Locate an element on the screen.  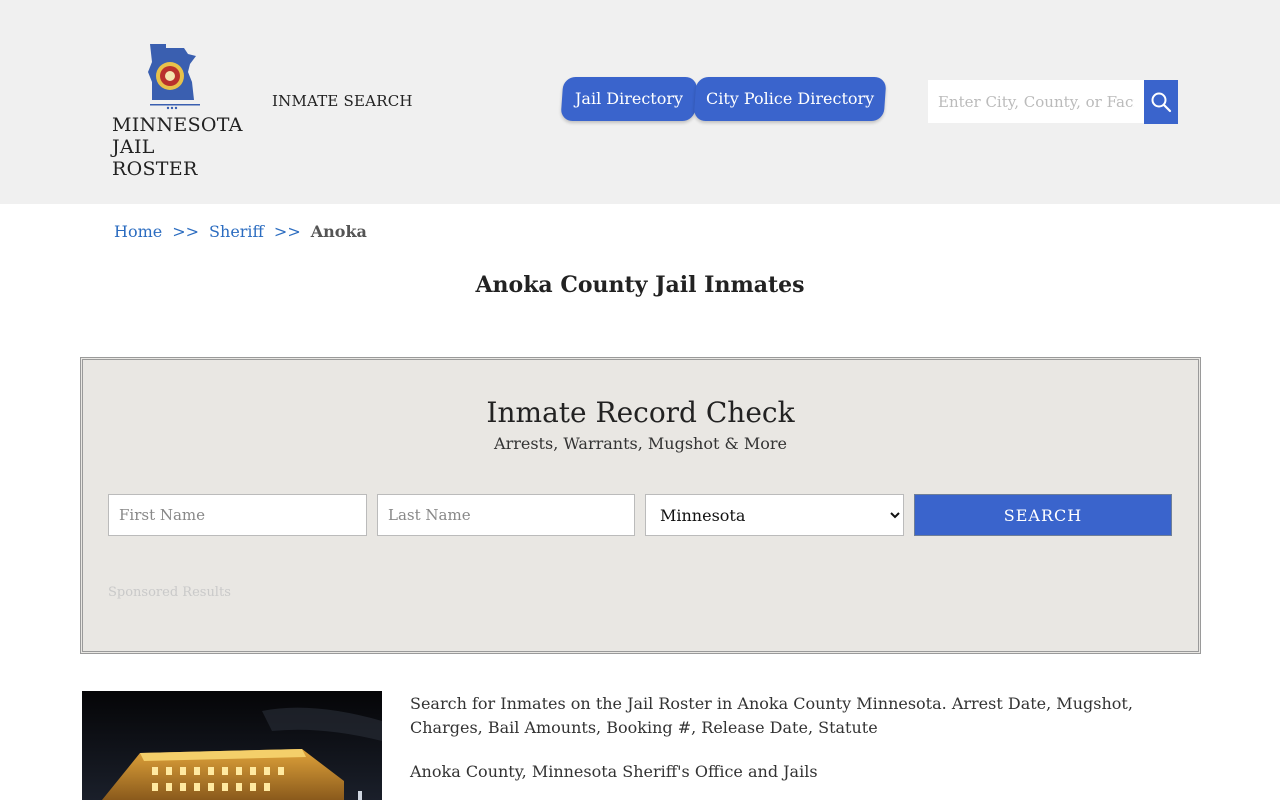
logo-line-2: JAIL ROSTER is located at coordinates (155, 158).